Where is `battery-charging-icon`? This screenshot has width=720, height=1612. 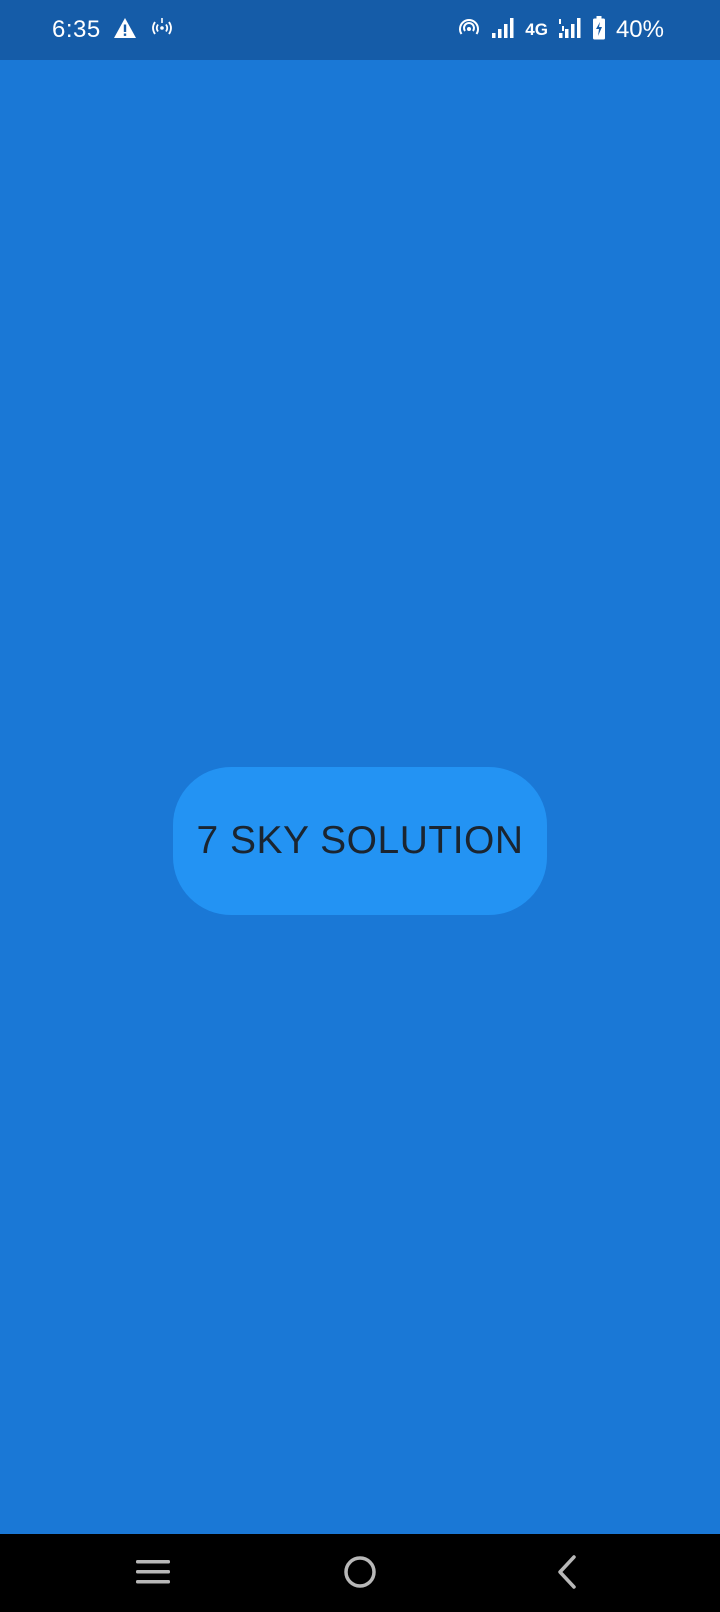 battery-charging-icon is located at coordinates (599, 30).